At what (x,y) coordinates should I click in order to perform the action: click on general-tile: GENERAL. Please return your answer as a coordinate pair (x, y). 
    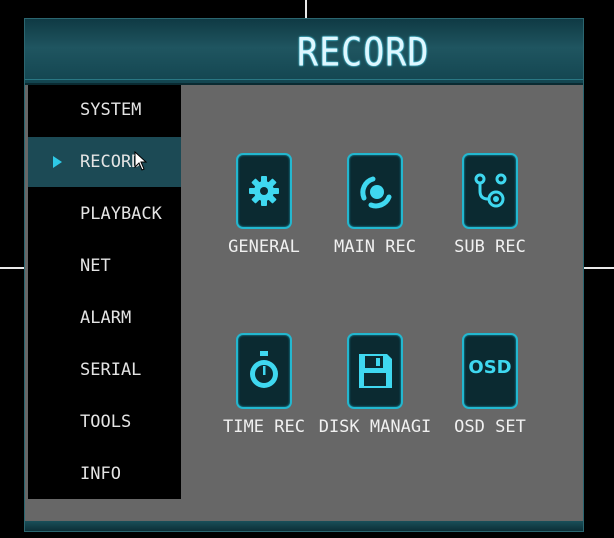
    Looking at the image, I should click on (264, 218).